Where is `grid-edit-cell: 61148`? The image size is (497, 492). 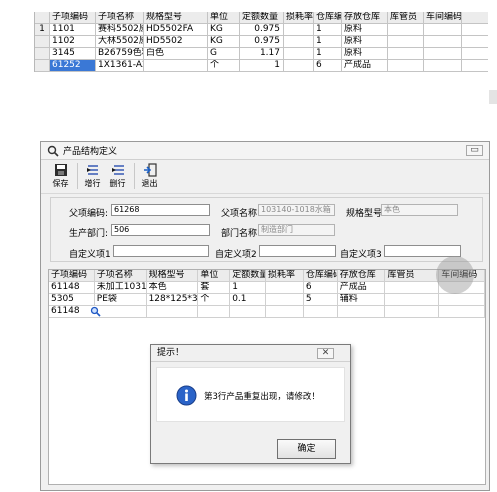
grid-edit-cell: 61148 is located at coordinates (98, 311).